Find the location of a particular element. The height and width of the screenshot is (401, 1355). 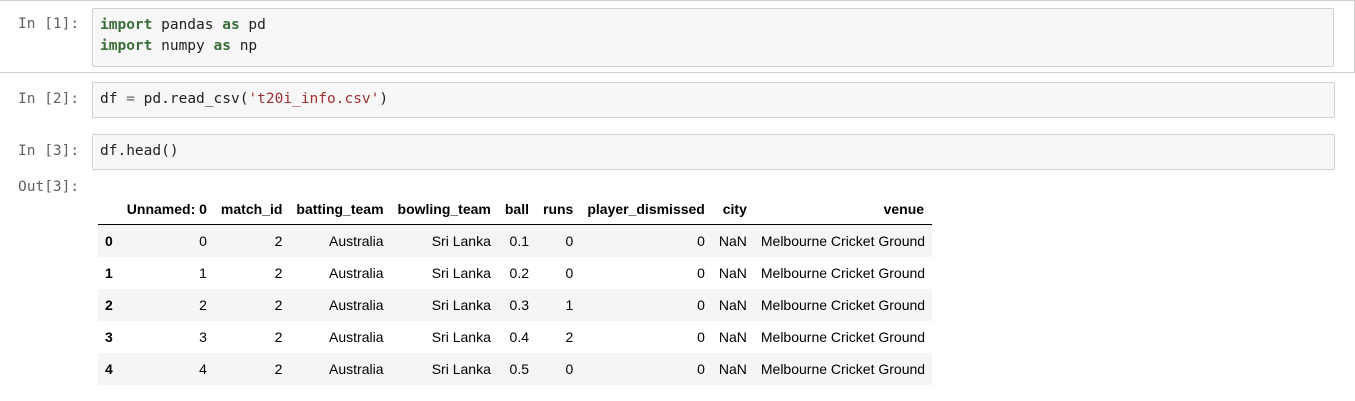

table-cell: 0.4 is located at coordinates (519, 337).